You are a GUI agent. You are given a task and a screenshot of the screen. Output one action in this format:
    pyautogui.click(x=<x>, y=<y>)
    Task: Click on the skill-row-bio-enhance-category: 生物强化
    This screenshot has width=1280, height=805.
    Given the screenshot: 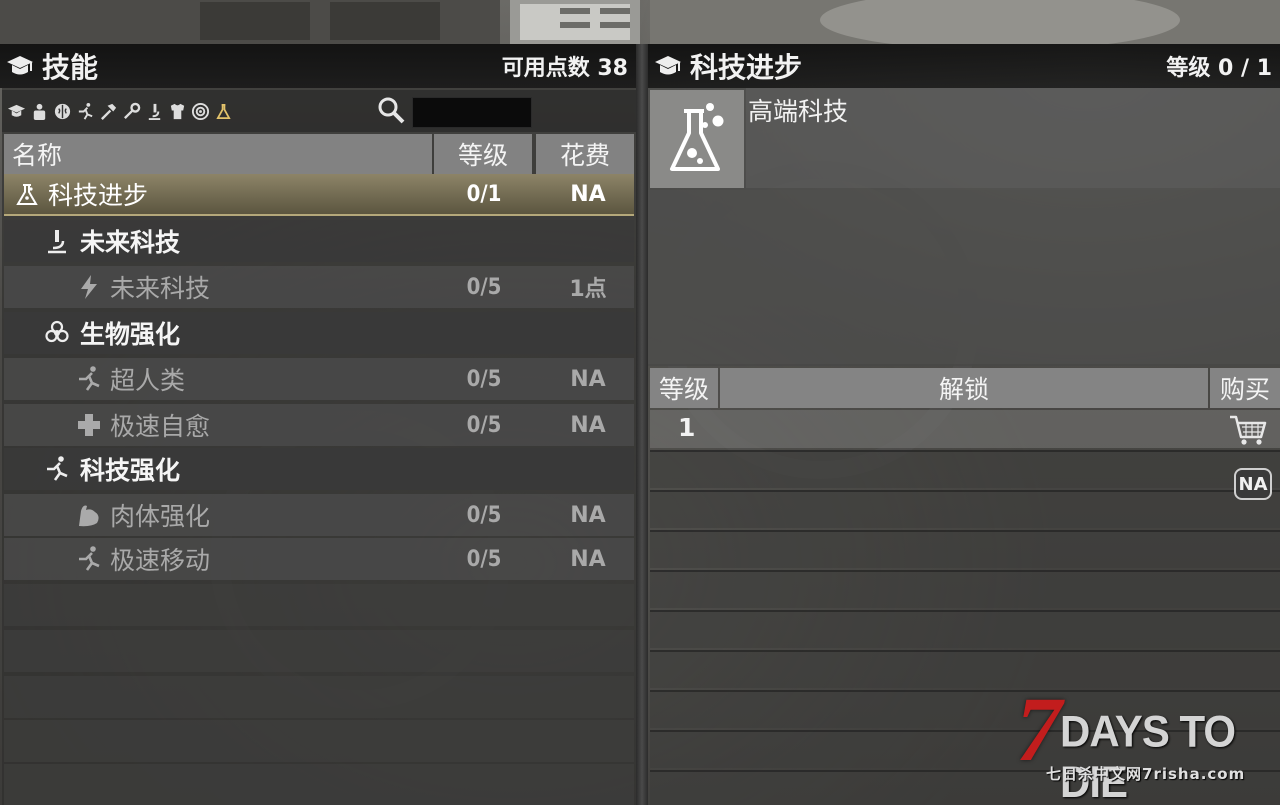 What is the action you would take?
    pyautogui.click(x=319, y=333)
    